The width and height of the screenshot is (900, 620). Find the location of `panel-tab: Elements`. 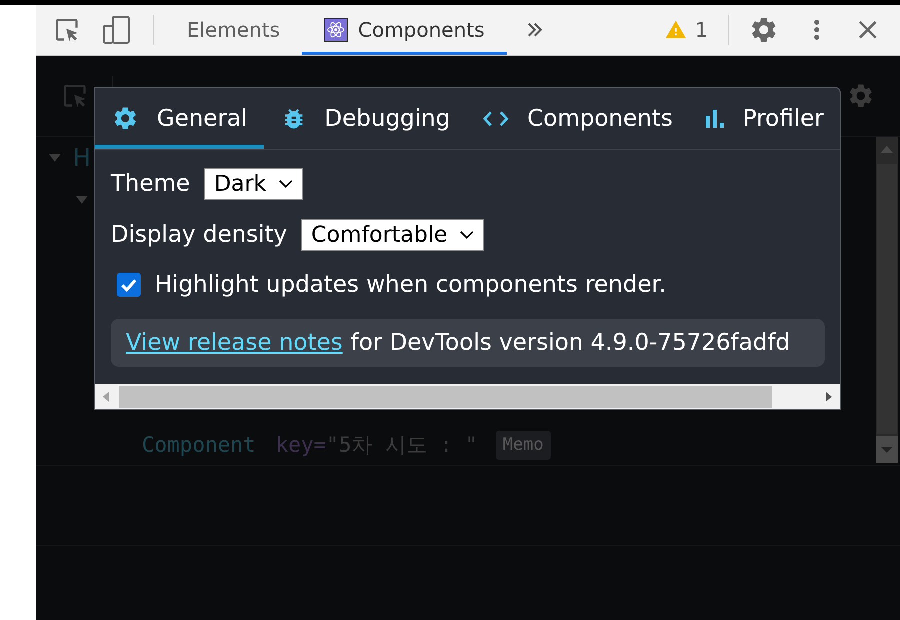

panel-tab: Elements is located at coordinates (233, 30).